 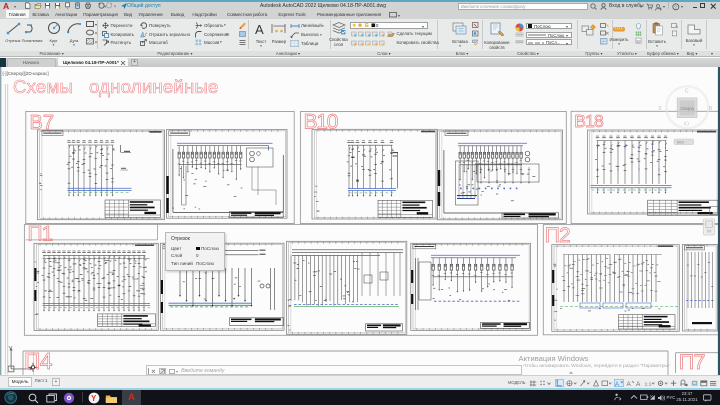 What do you see at coordinates (40, 234) in the screenshot?
I see `svg-text: П1` at bounding box center [40, 234].